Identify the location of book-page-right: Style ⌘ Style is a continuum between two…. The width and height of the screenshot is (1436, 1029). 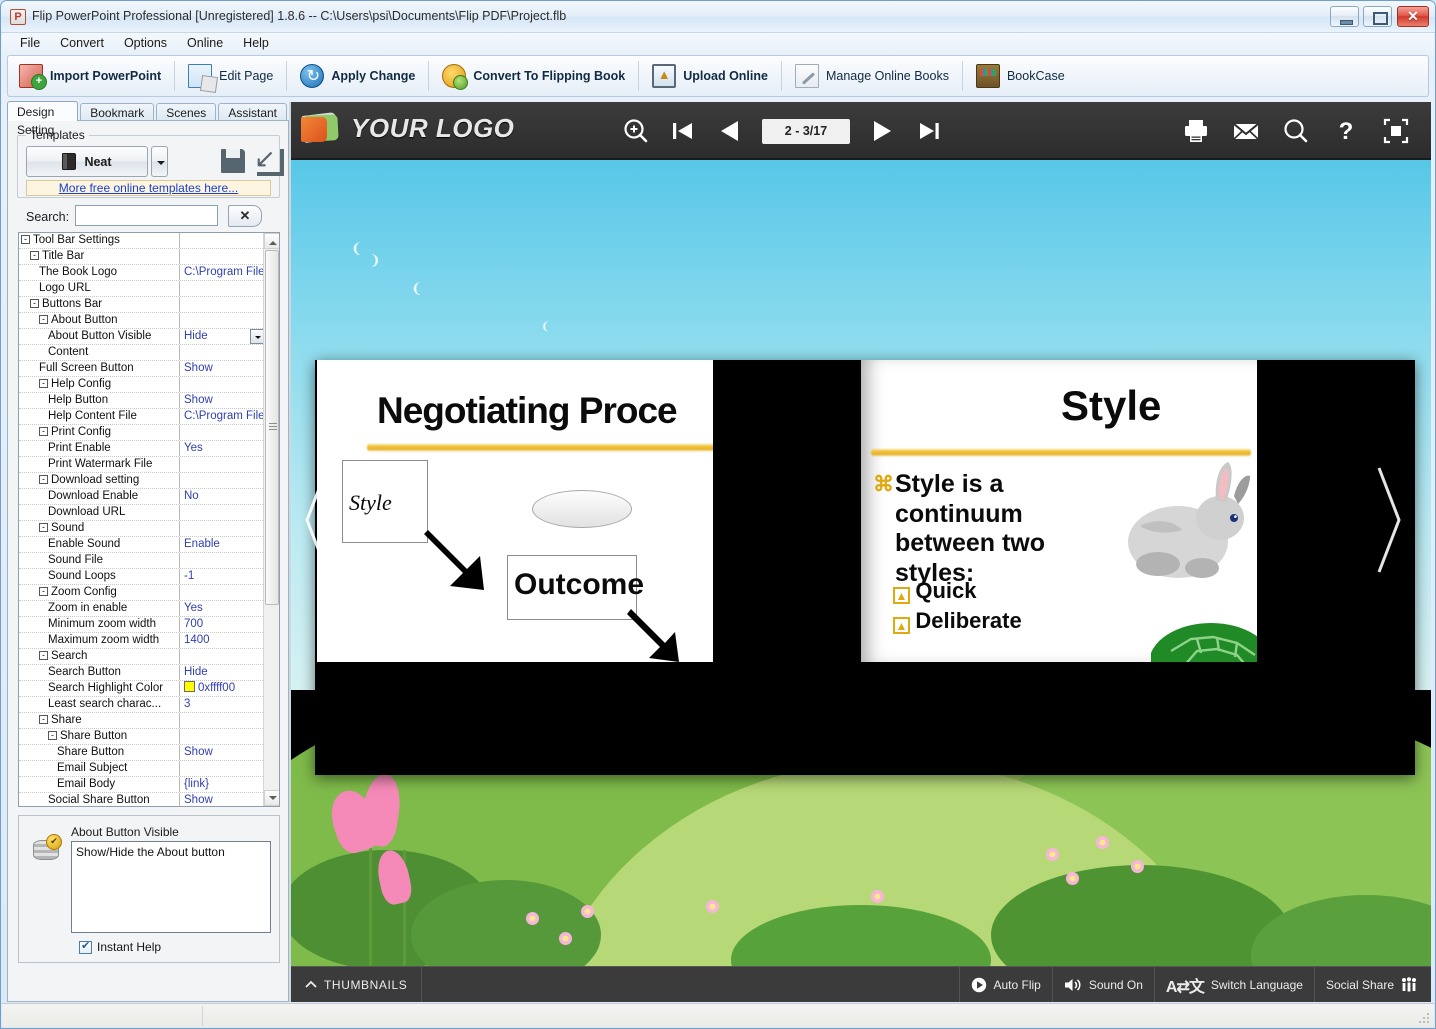
(1059, 511).